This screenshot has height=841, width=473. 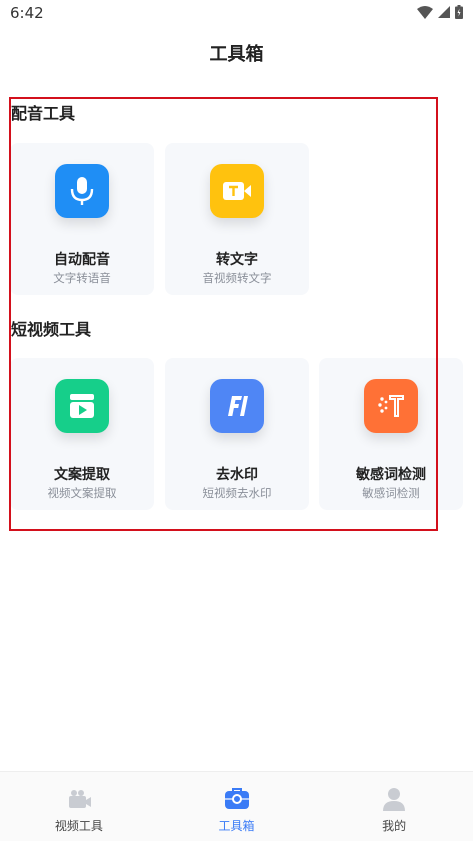 I want to click on user-icon, so click(x=394, y=799).